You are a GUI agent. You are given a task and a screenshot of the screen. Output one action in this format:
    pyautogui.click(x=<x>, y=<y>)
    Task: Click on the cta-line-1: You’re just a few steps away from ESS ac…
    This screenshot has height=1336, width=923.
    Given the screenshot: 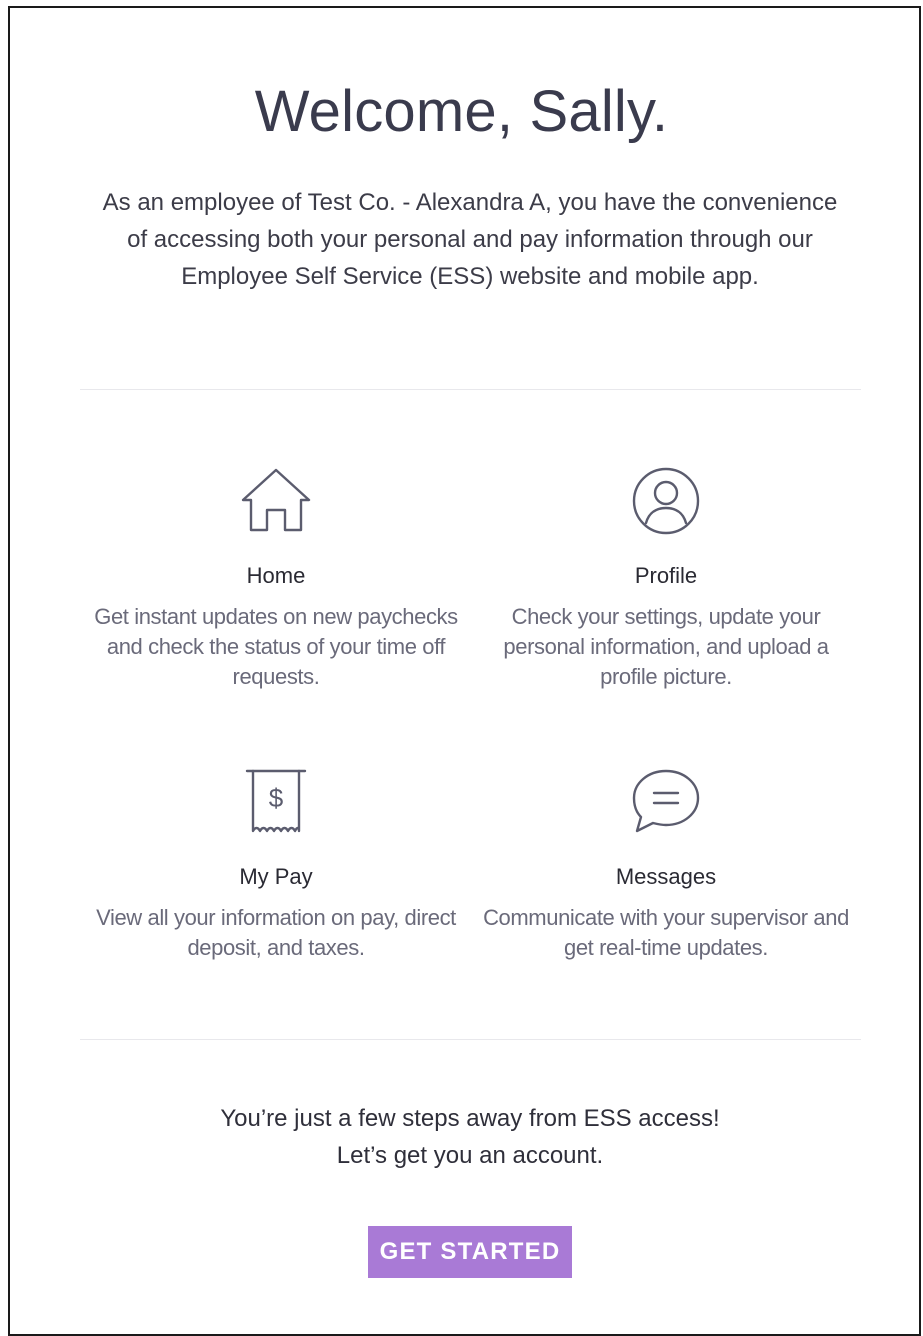 What is the action you would take?
    pyautogui.click(x=470, y=1118)
    